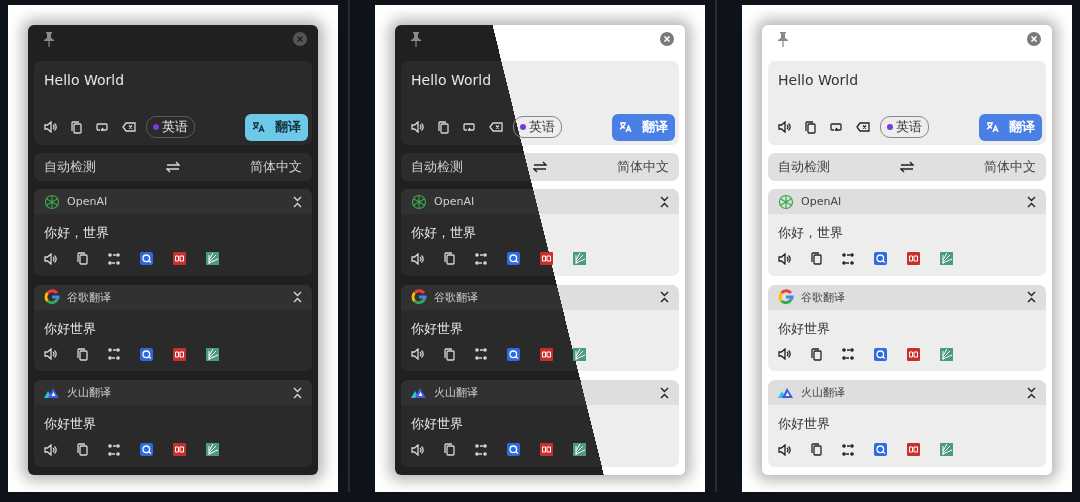 Image resolution: width=1080 pixels, height=502 pixels. What do you see at coordinates (258, 127) in the screenshot?
I see `translate-icon` at bounding box center [258, 127].